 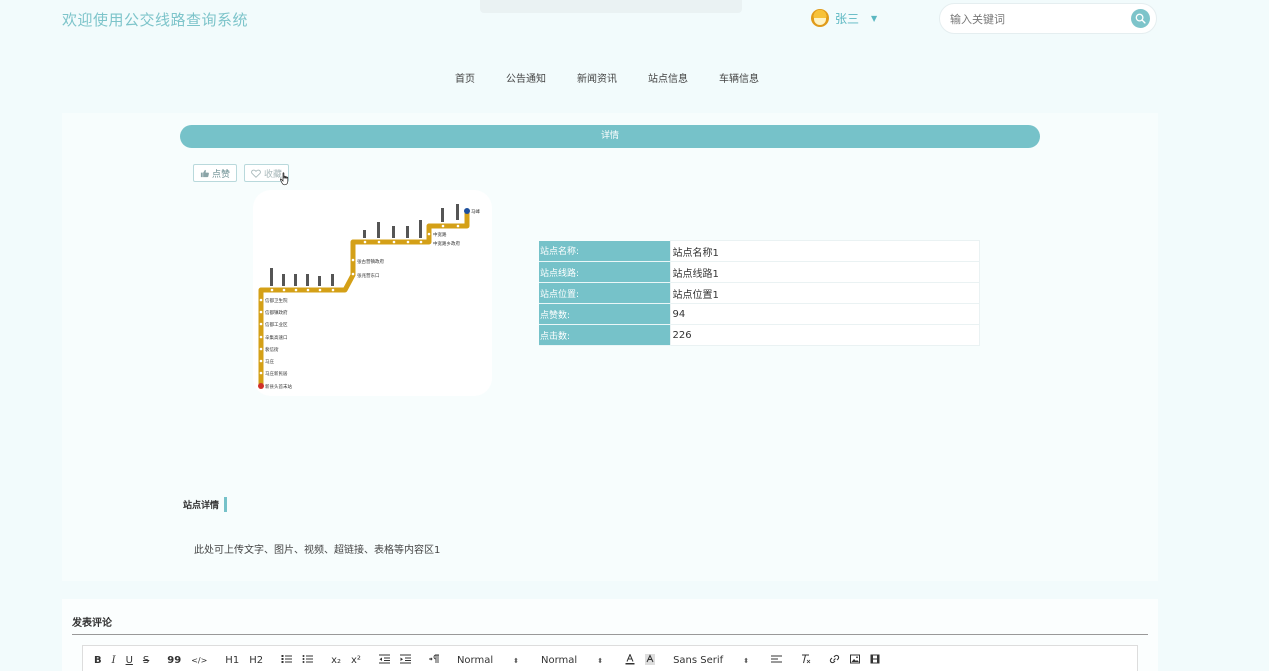 I want to click on map-station-label: 信都工业区, so click(x=276, y=324).